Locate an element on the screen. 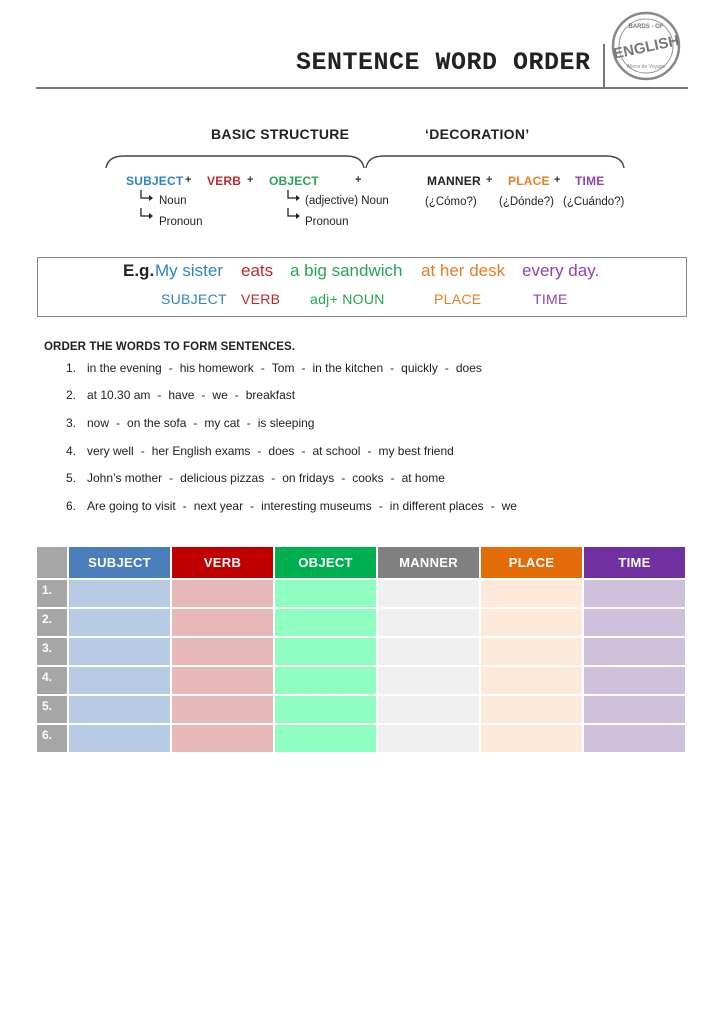  word-chunk: at school is located at coordinates (336, 451).